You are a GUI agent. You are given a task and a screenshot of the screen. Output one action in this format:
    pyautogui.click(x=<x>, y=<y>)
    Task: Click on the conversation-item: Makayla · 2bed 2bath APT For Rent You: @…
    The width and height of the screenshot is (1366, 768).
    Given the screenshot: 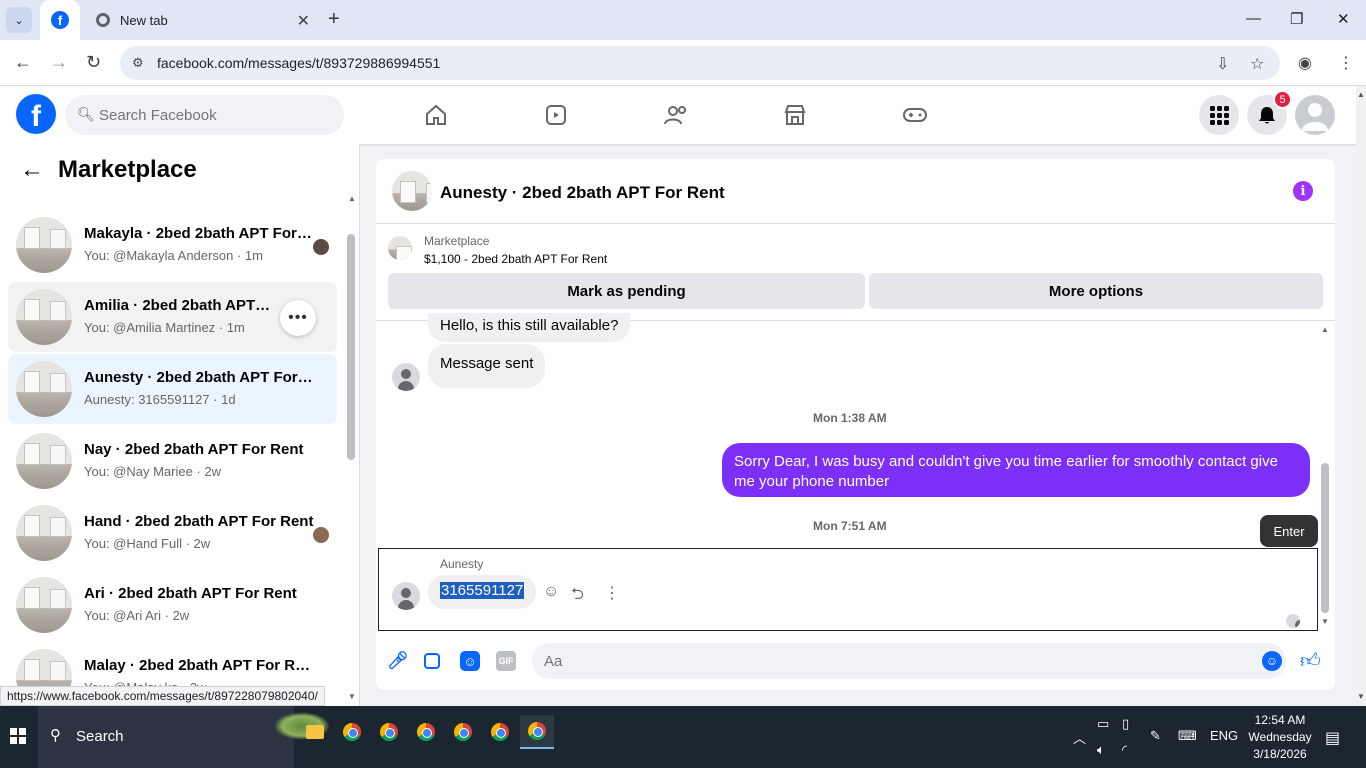 What is the action you would take?
    pyautogui.click(x=172, y=245)
    